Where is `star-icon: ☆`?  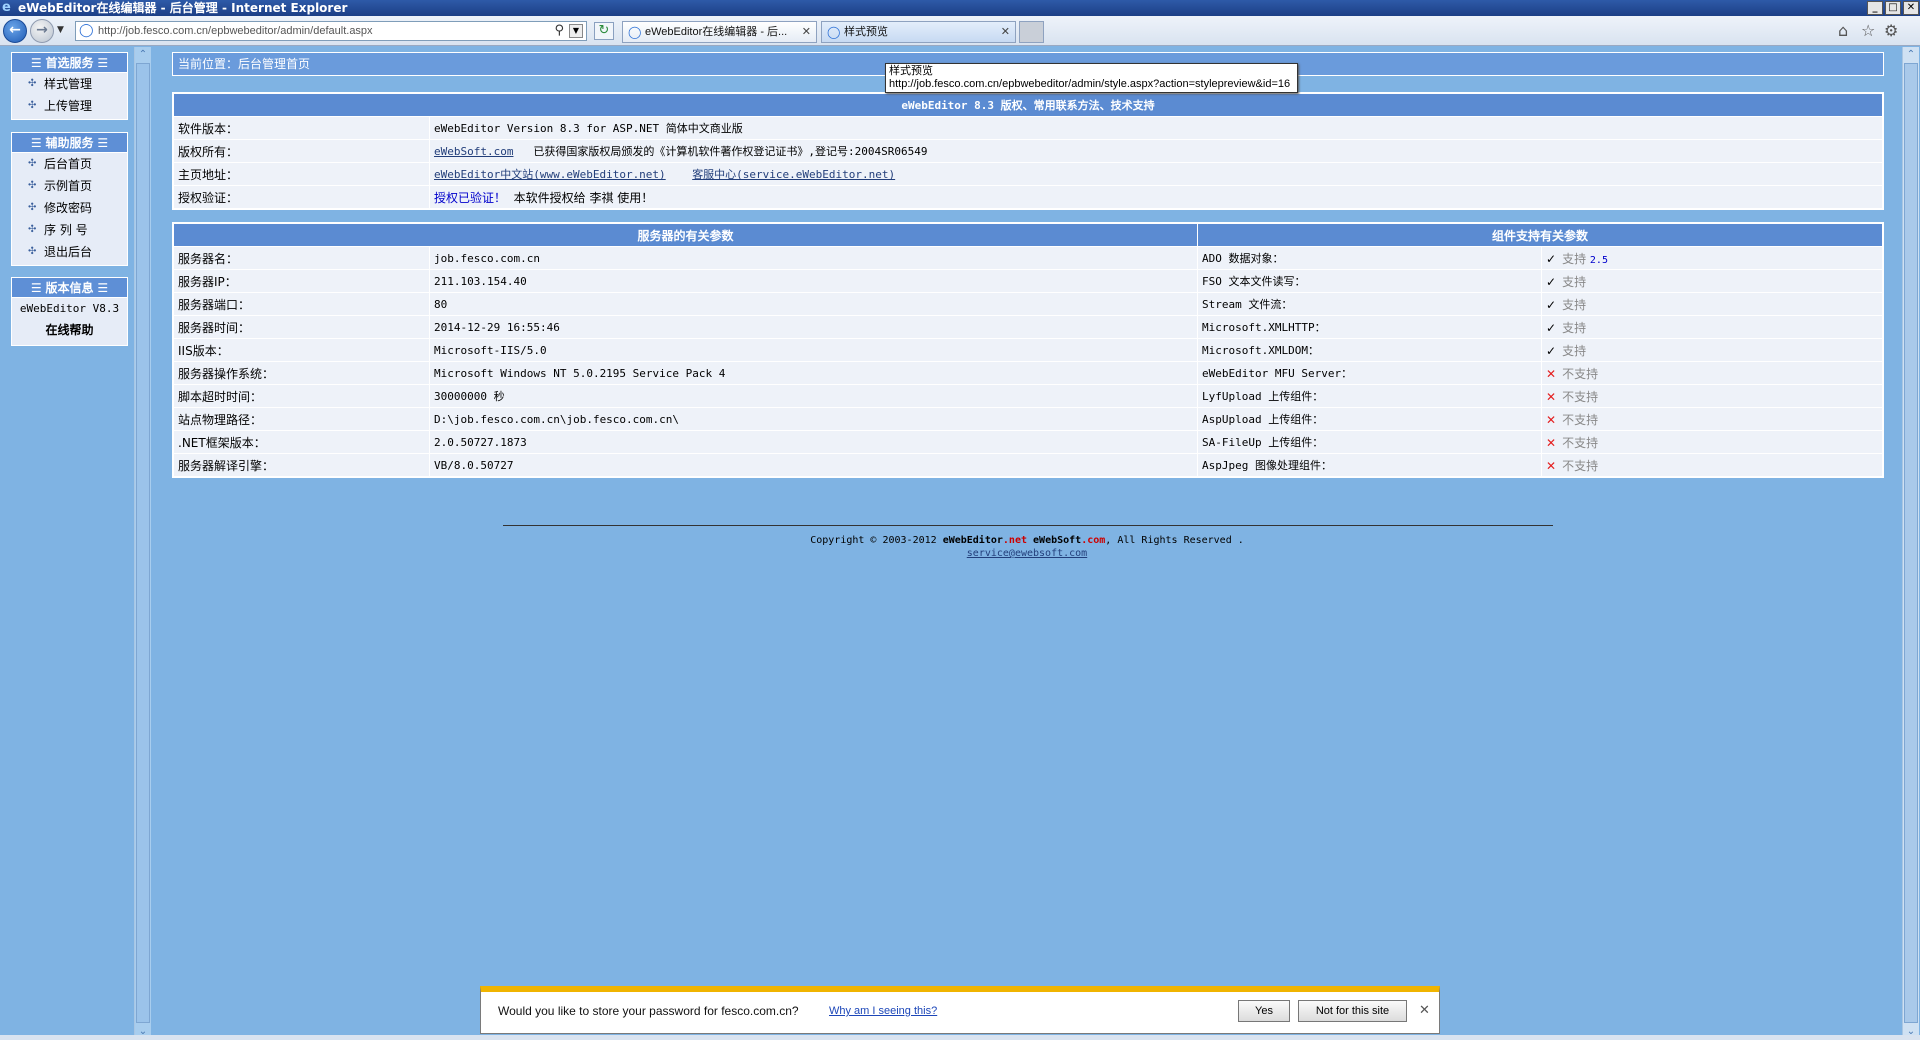
star-icon: ☆ is located at coordinates (1868, 31).